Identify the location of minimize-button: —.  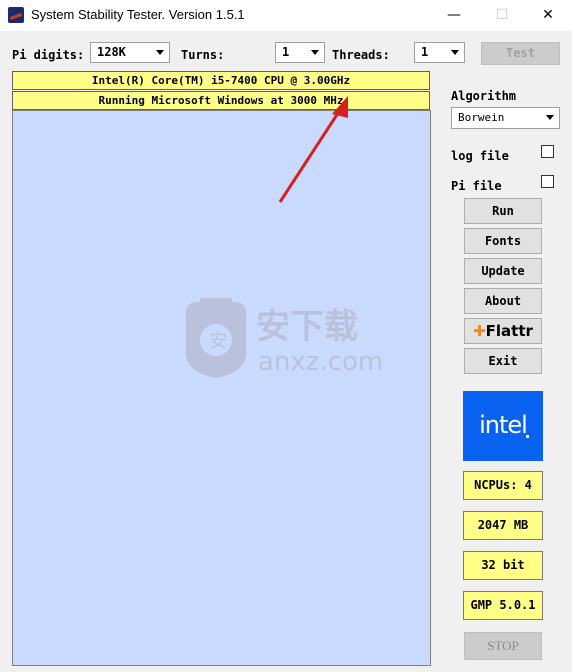
(454, 15).